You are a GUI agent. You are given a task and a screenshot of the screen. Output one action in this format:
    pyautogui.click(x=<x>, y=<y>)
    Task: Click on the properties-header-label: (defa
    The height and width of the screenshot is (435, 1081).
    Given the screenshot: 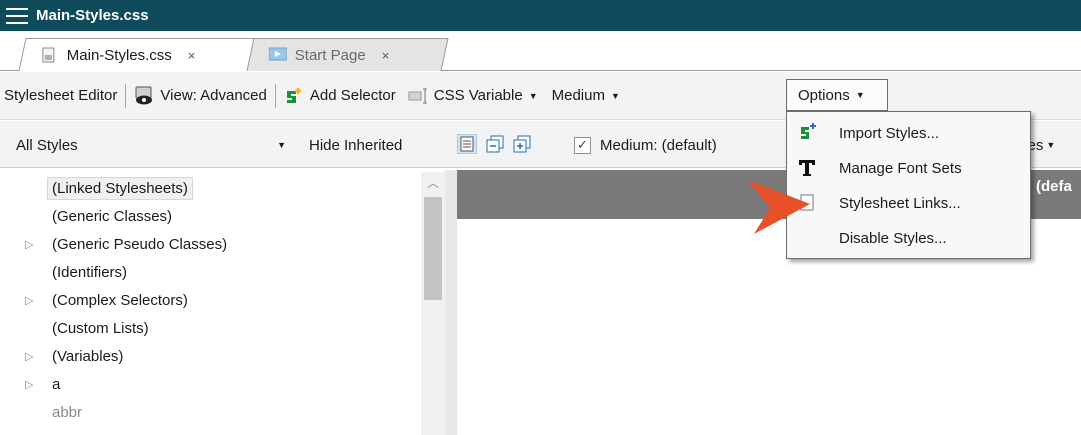 What is the action you would take?
    pyautogui.click(x=1054, y=186)
    